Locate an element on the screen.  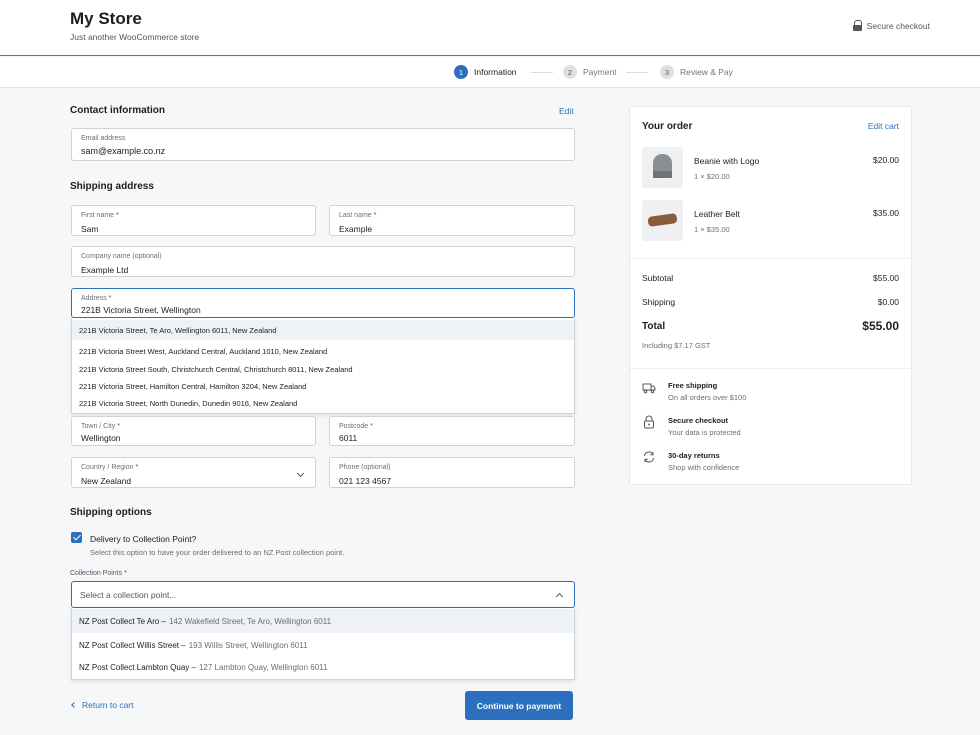
chevron-down-icon is located at coordinates (300, 473).